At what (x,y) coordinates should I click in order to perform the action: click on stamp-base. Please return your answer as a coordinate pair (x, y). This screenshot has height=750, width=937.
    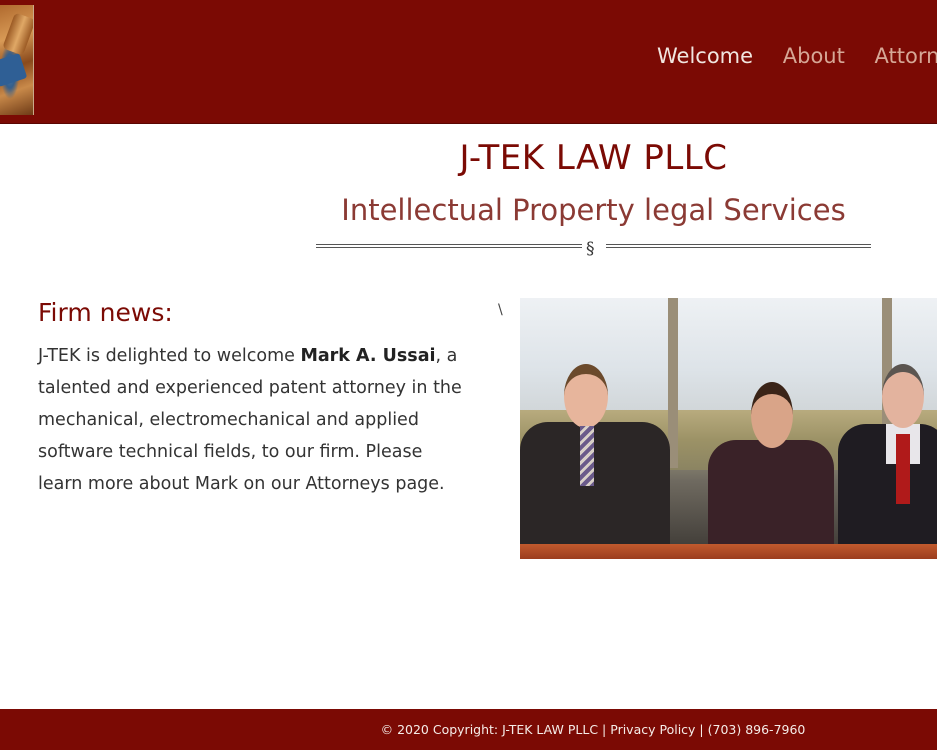
    Looking at the image, I should click on (14, 70).